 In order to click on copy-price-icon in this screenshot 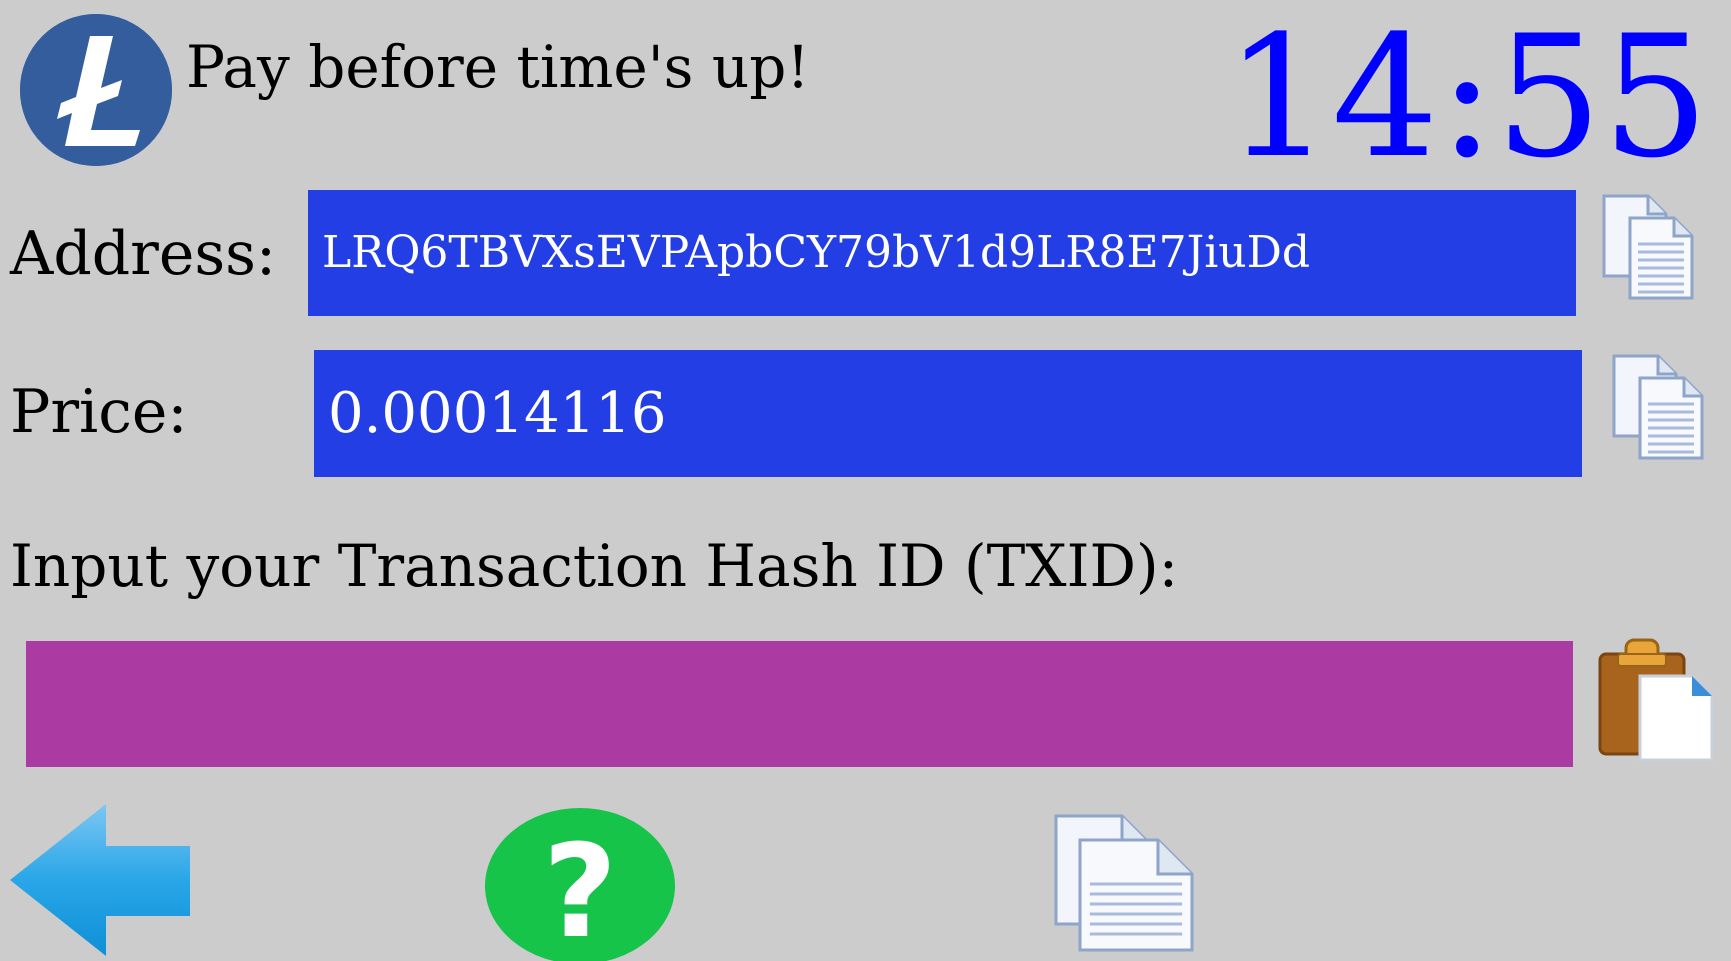, I will do `click(1662, 408)`.